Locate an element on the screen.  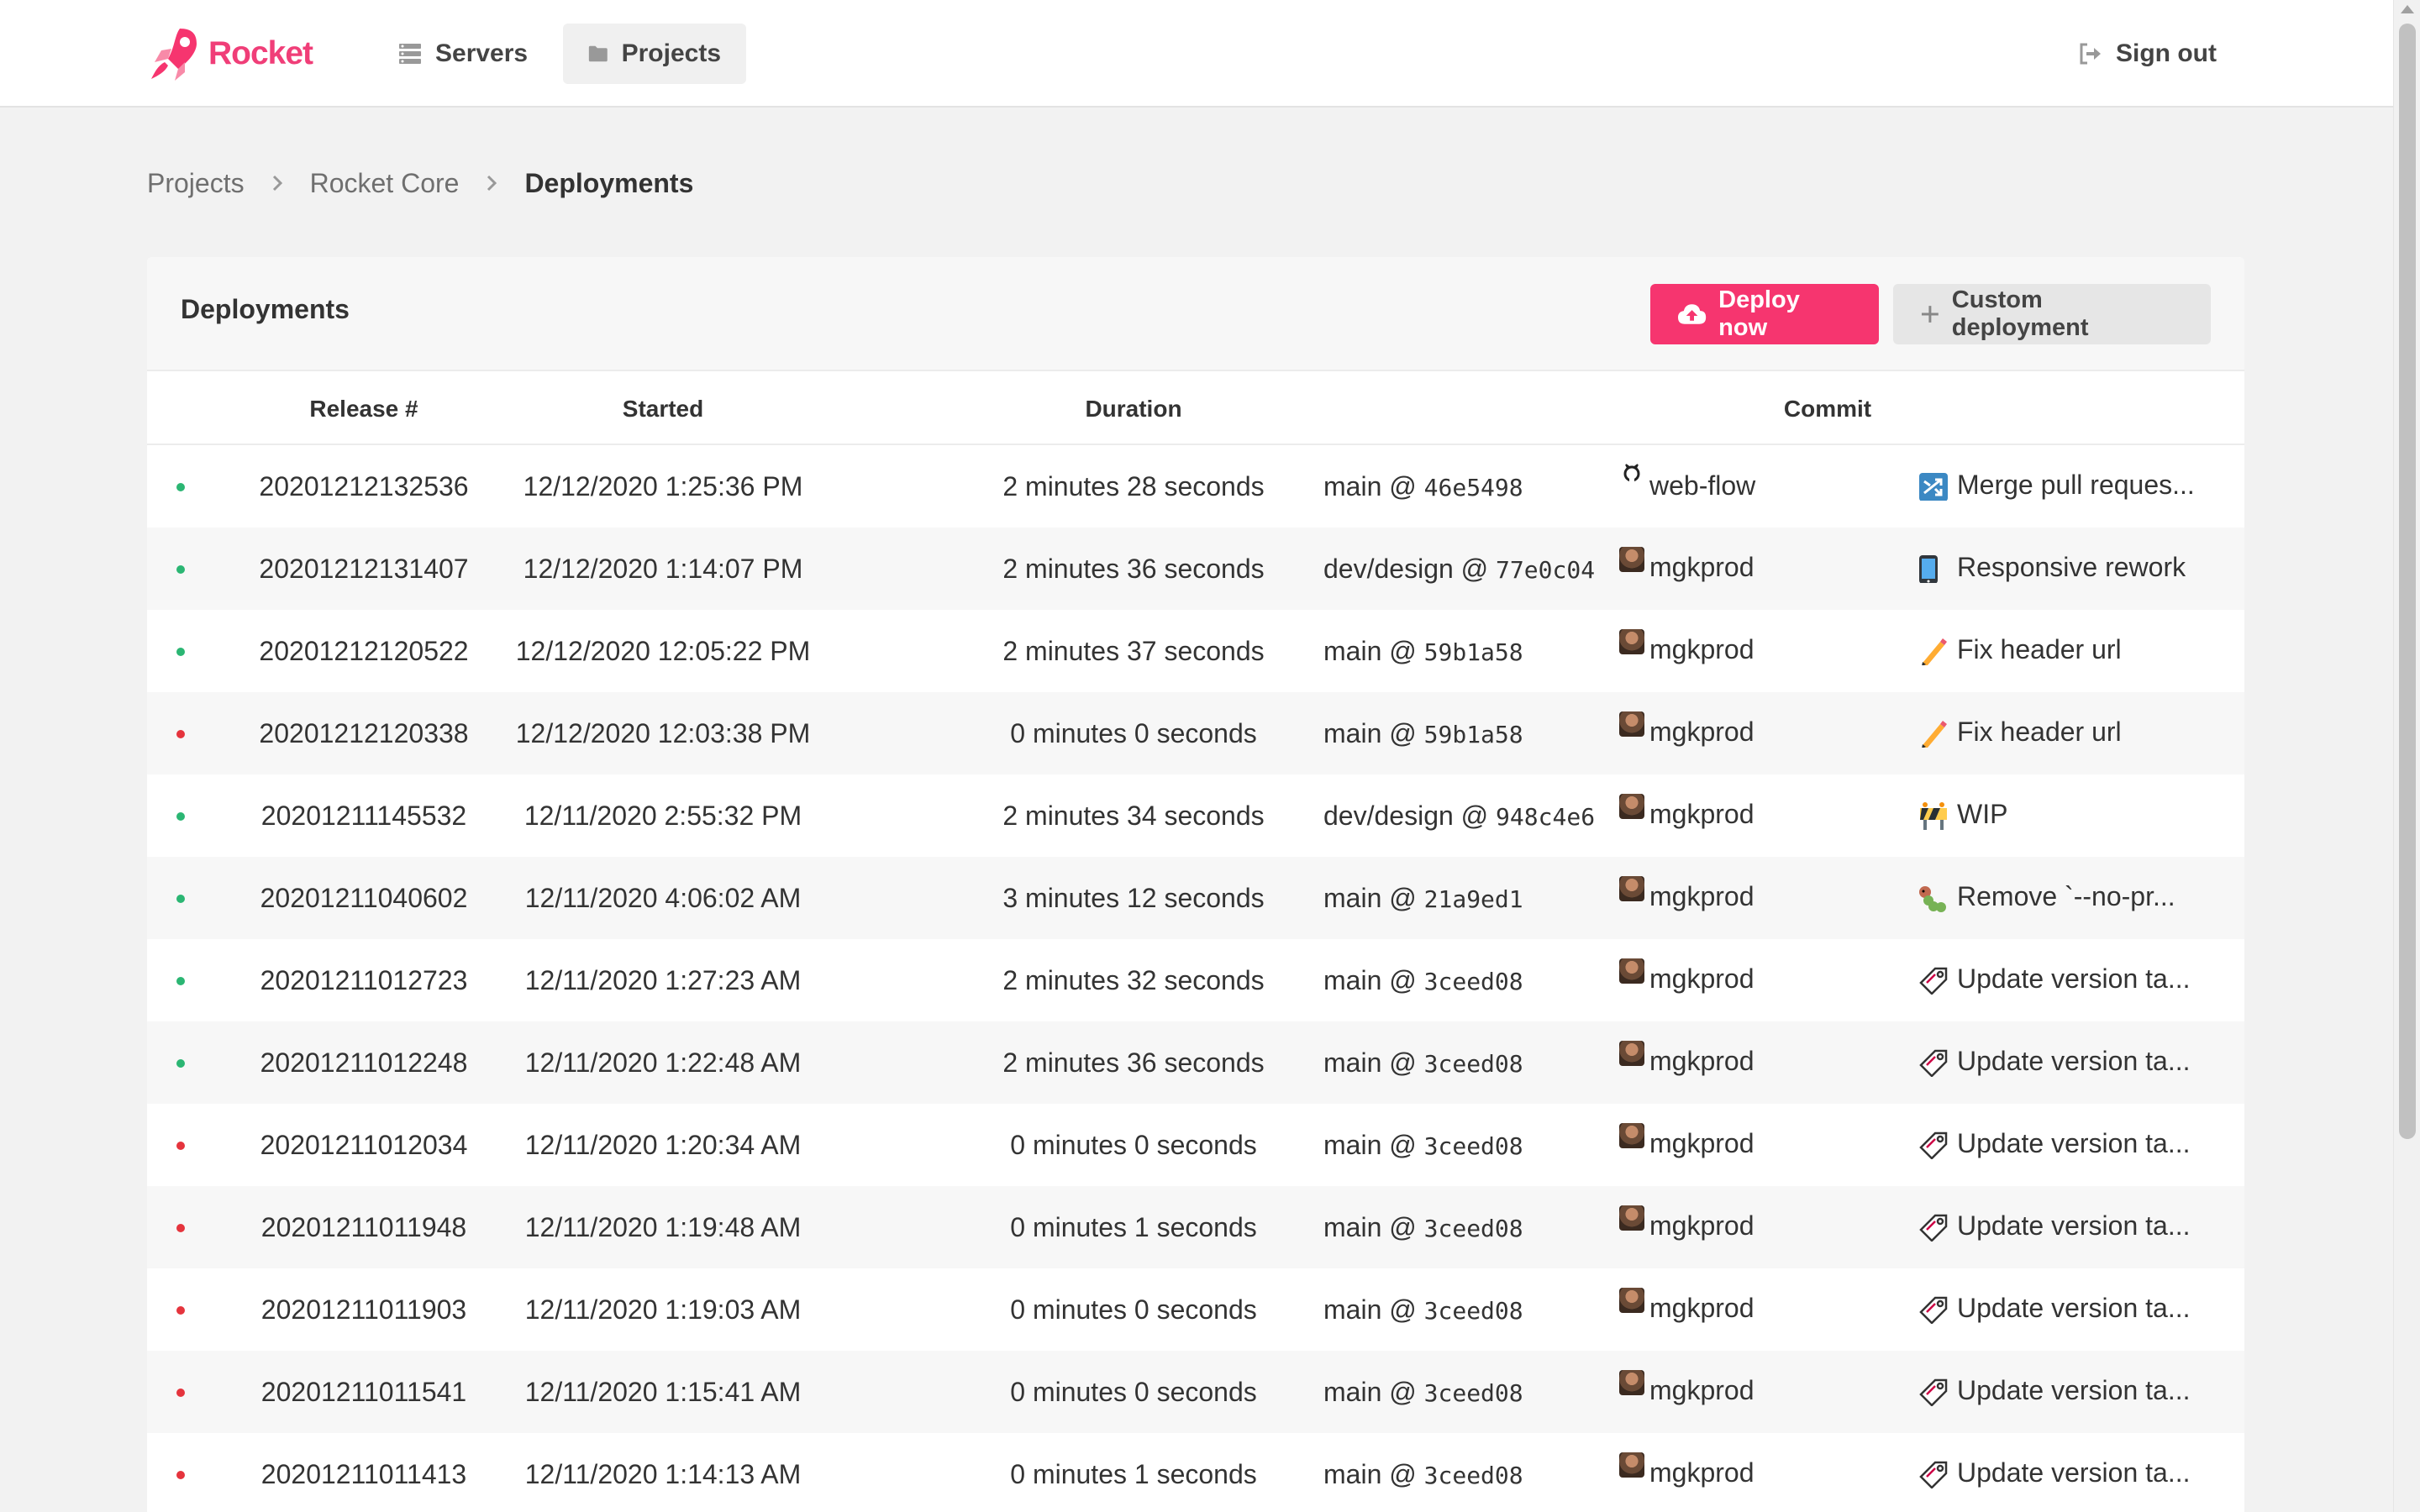
commit-sha: 77e0c04 is located at coordinates (1545, 570).